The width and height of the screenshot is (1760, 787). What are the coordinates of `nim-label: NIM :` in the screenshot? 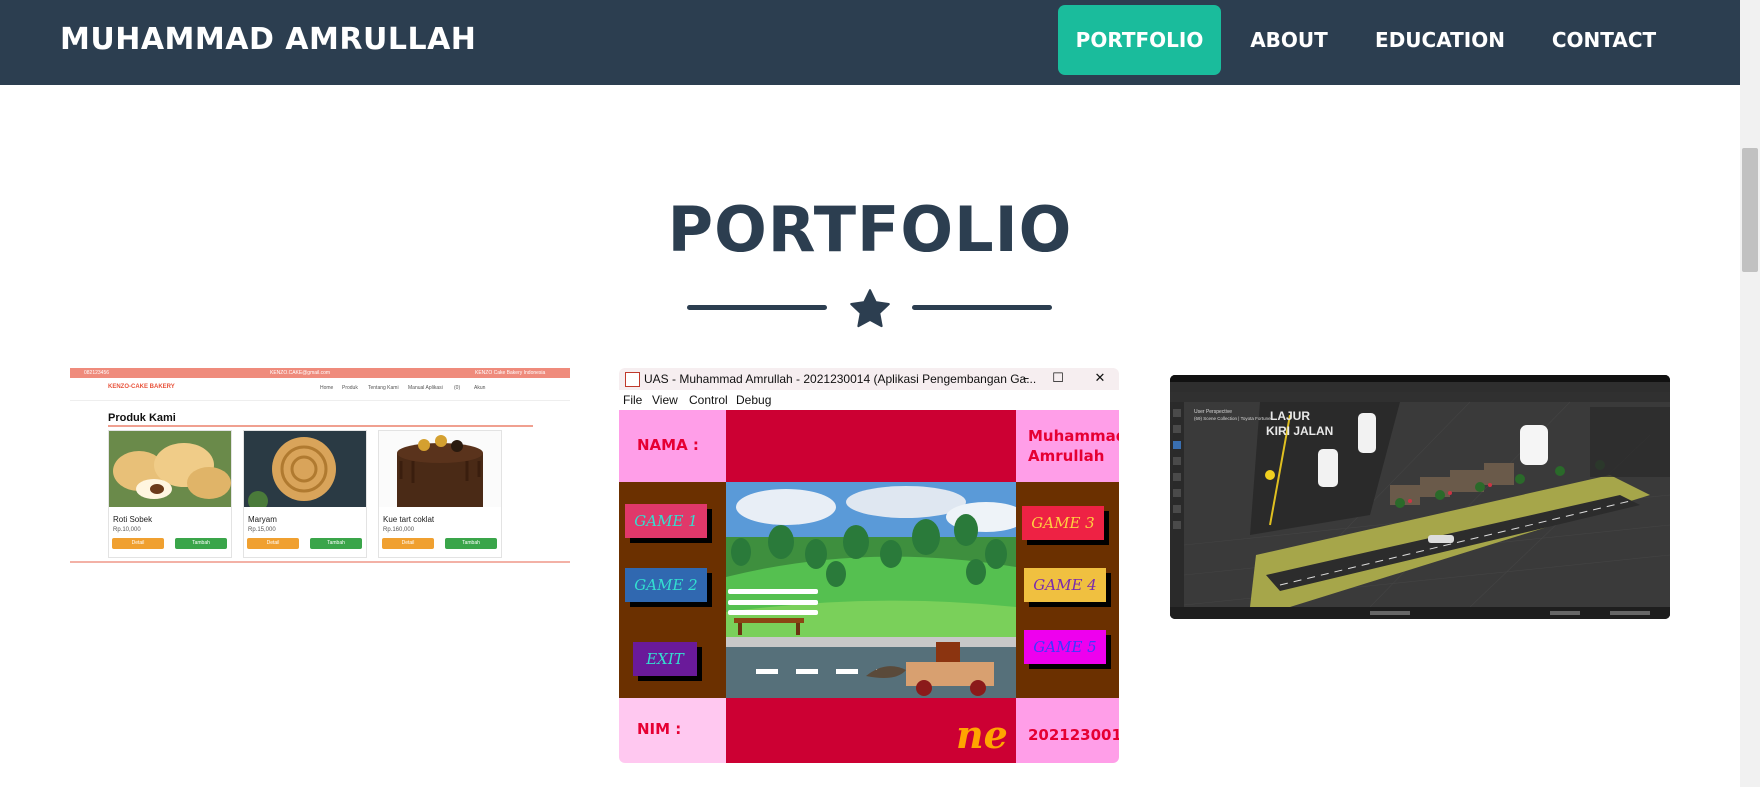 It's located at (659, 729).